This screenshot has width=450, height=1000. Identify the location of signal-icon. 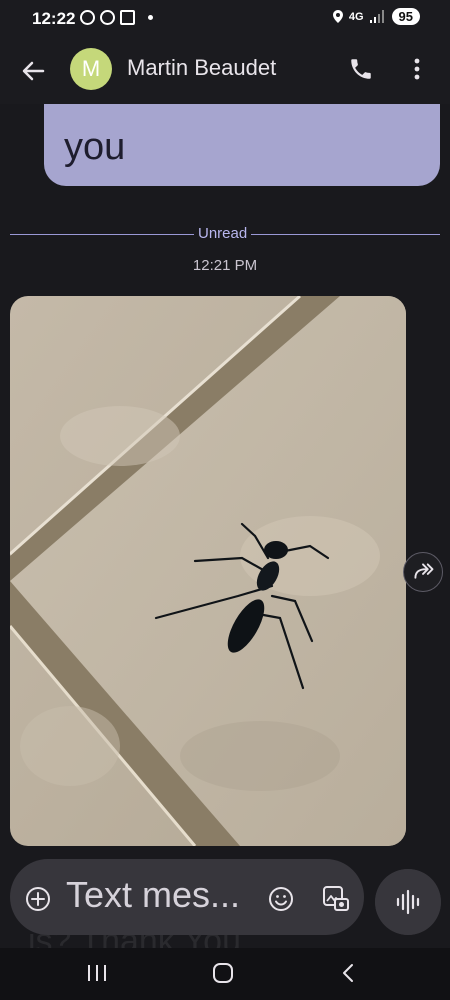
(376, 16).